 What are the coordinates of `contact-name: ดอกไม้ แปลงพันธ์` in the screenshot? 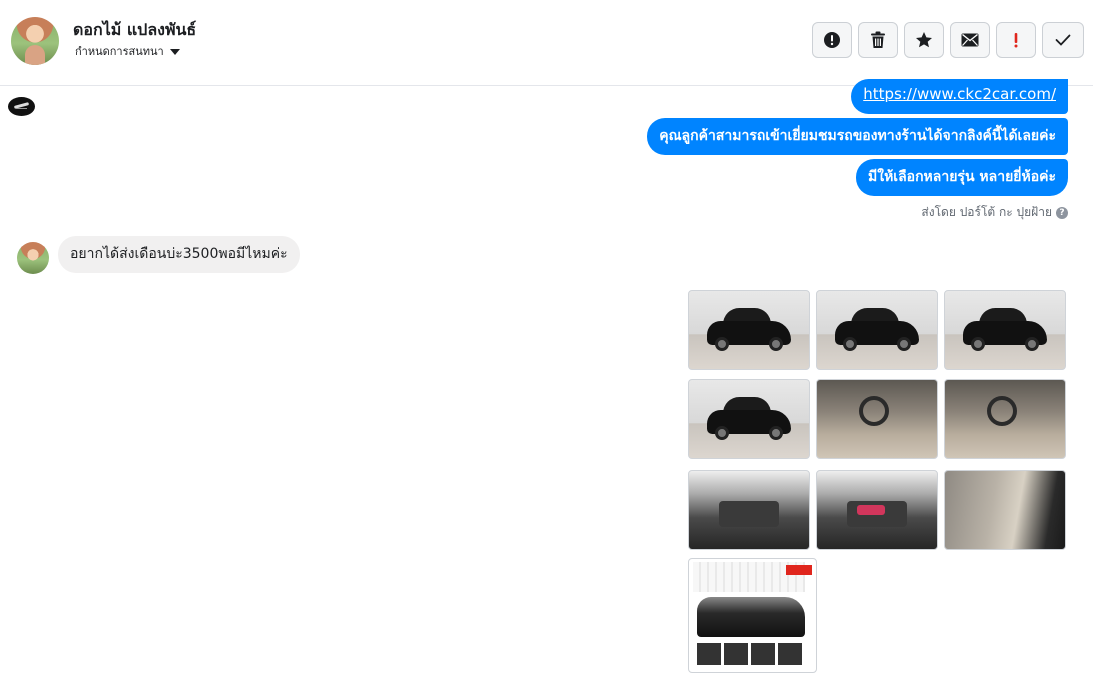 It's located at (134, 30).